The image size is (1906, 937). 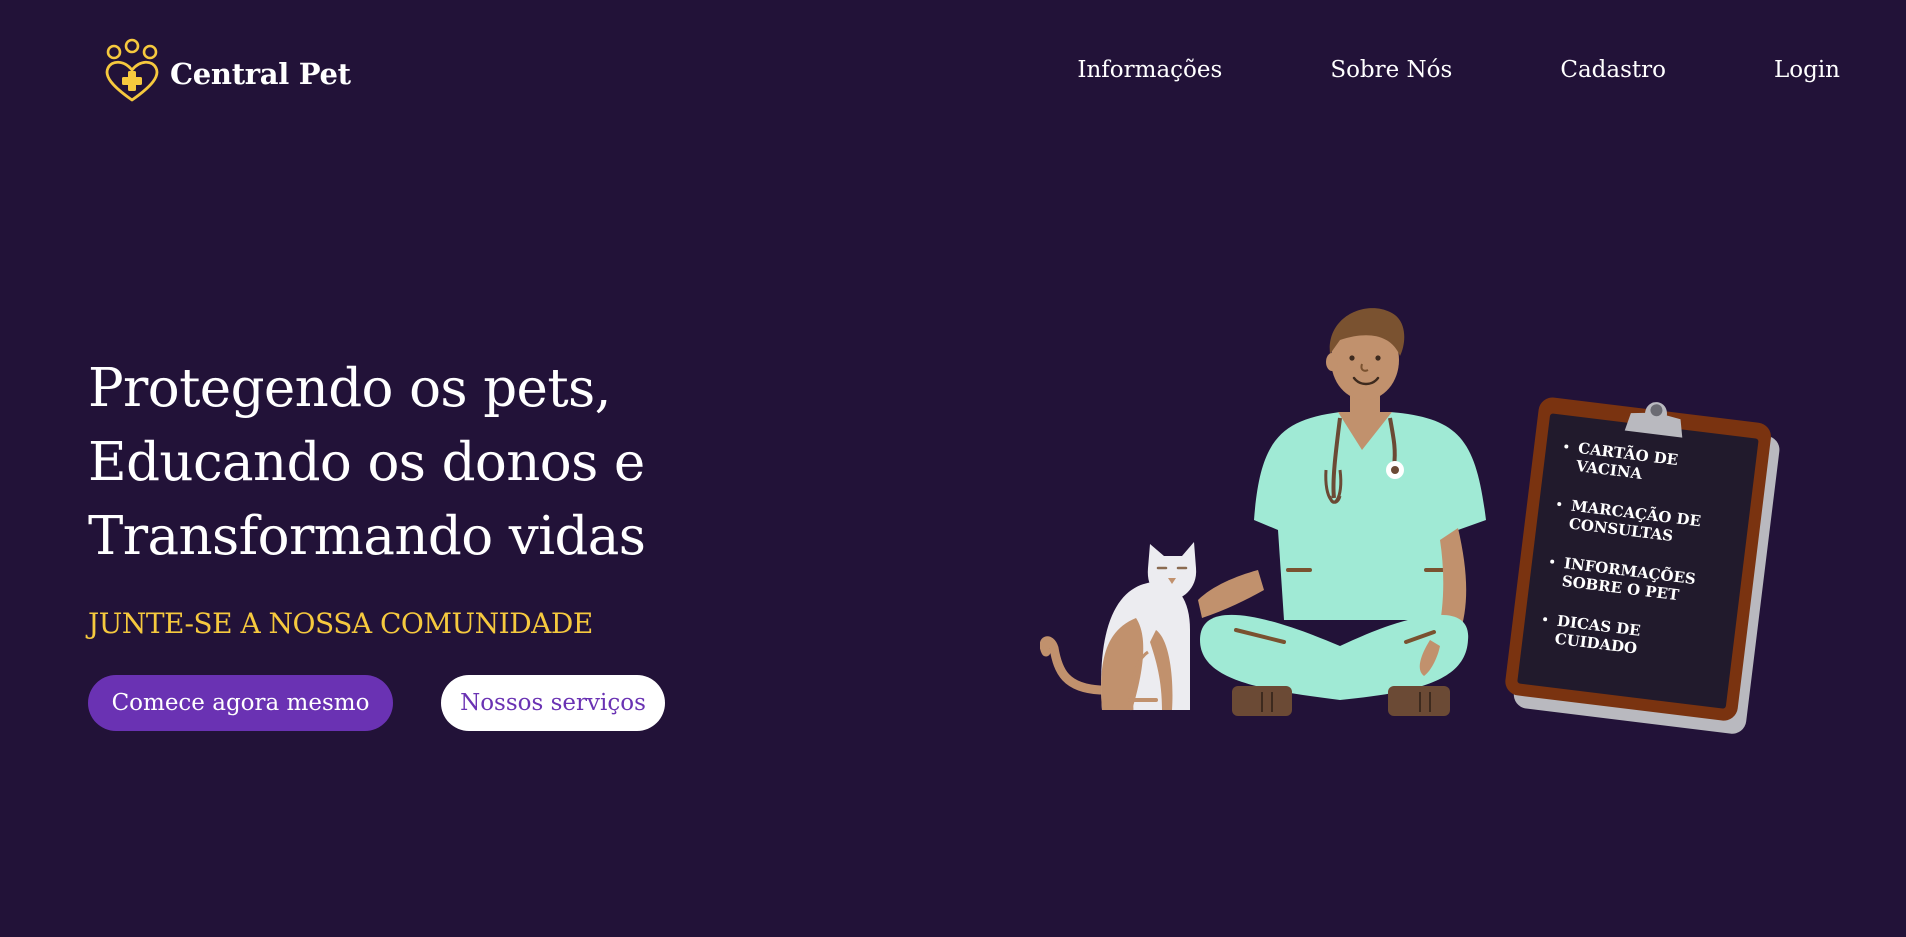 What do you see at coordinates (1632, 639) in the screenshot?
I see `list-item: DICAS DE CUIDADO` at bounding box center [1632, 639].